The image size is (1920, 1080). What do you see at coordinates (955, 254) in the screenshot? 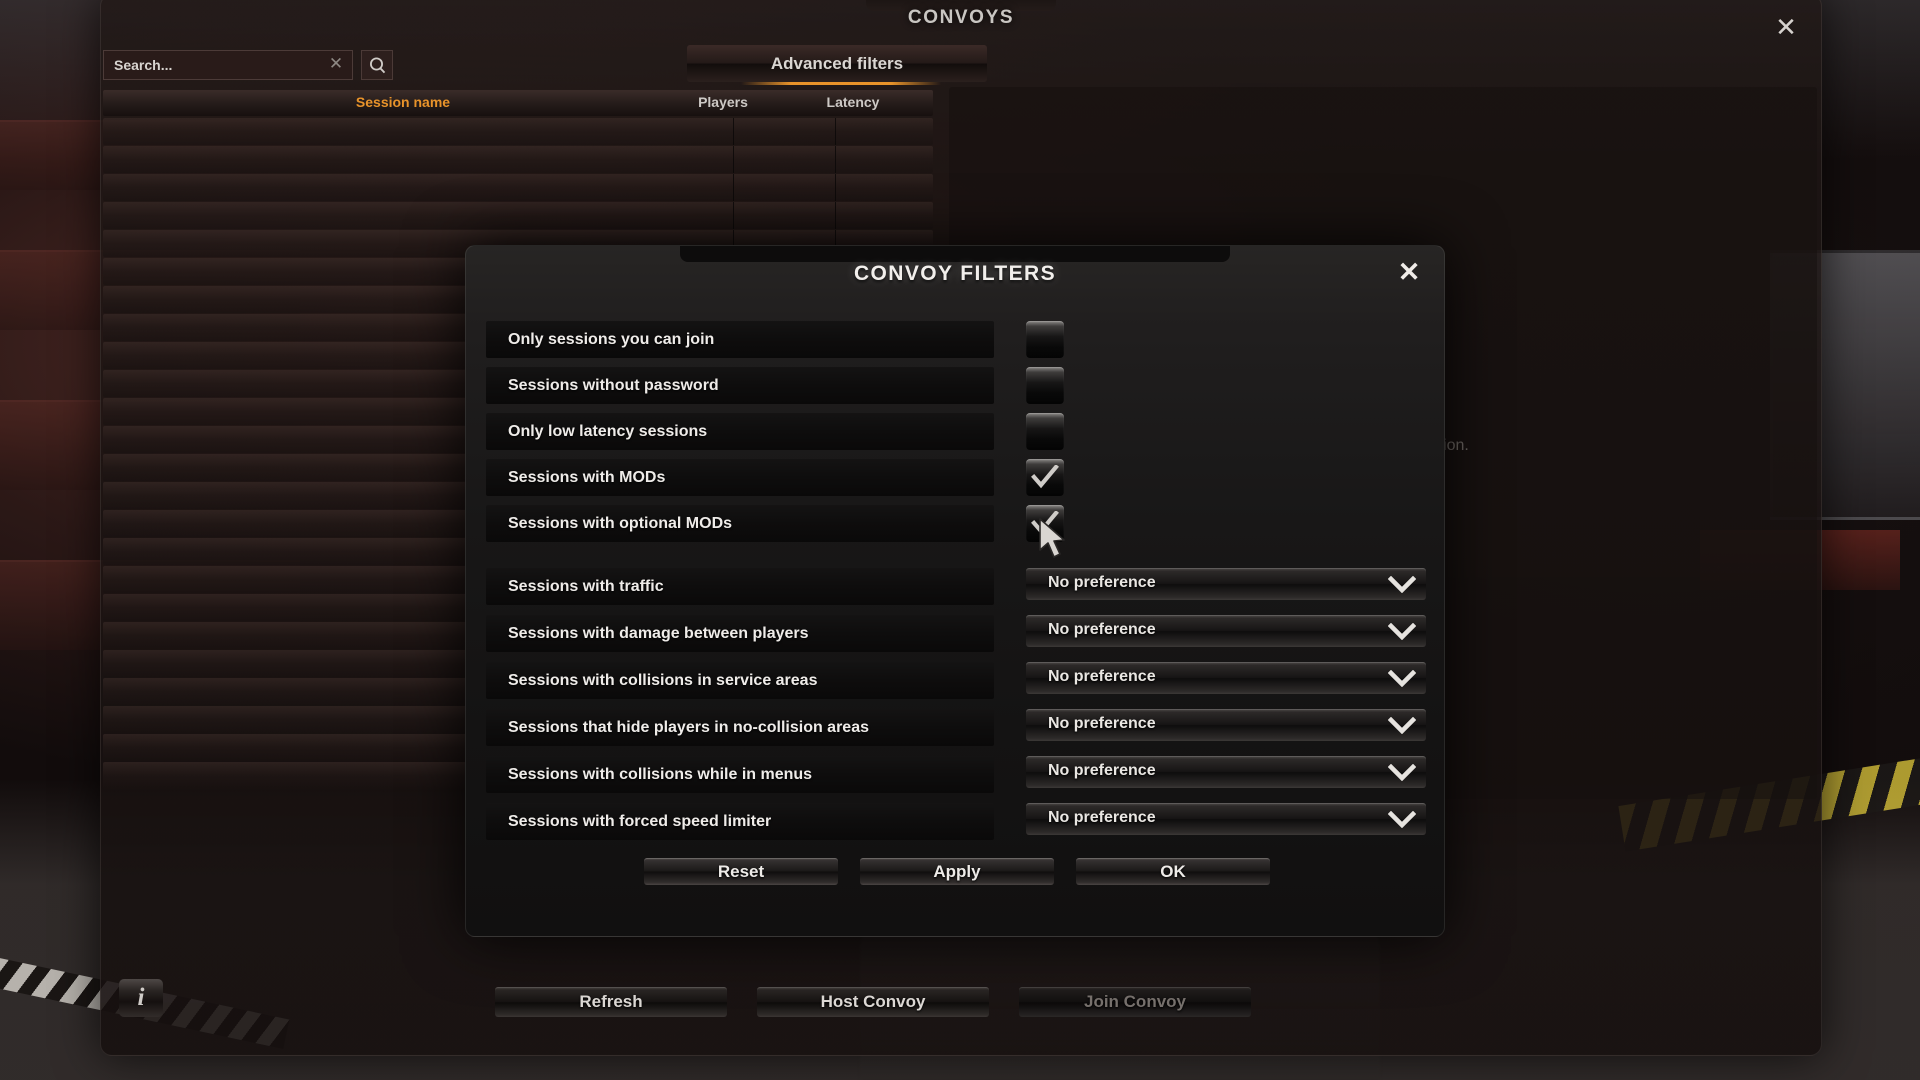
I see `dialog-tab-decor` at bounding box center [955, 254].